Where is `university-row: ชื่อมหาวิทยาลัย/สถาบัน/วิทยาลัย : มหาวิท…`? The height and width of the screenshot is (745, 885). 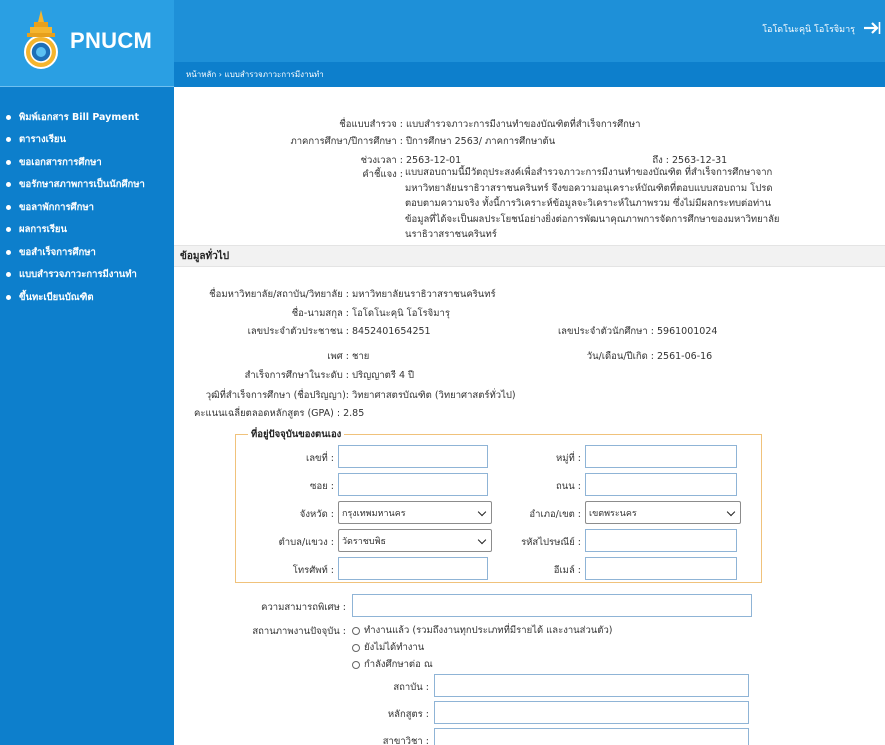
university-row: ชื่อมหาวิทยาลัย/สถาบัน/วิทยาลัย : มหาวิท… is located at coordinates (334, 294).